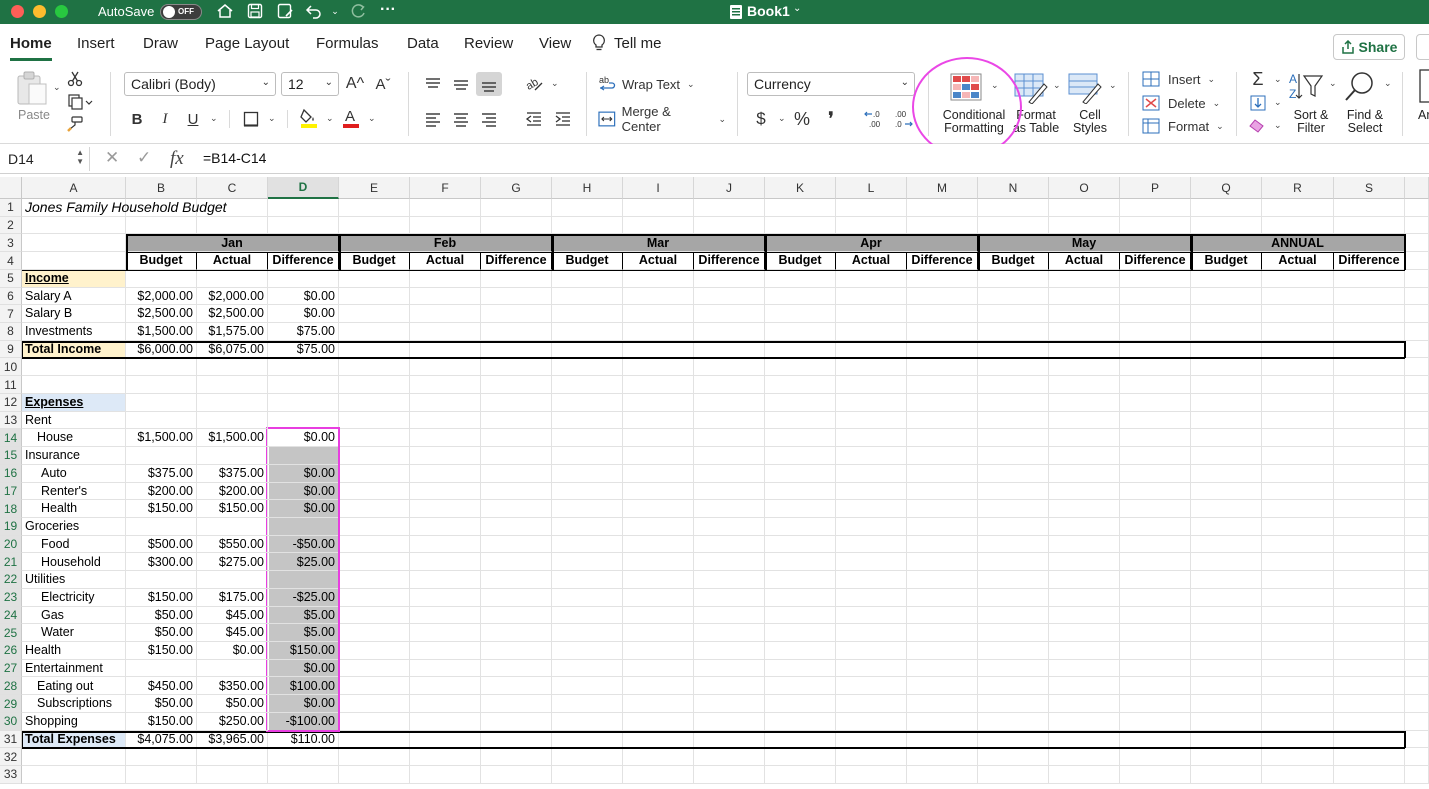 The height and width of the screenshot is (789, 1429). I want to click on total-expenses-label: Total Expenses, so click(74, 739).